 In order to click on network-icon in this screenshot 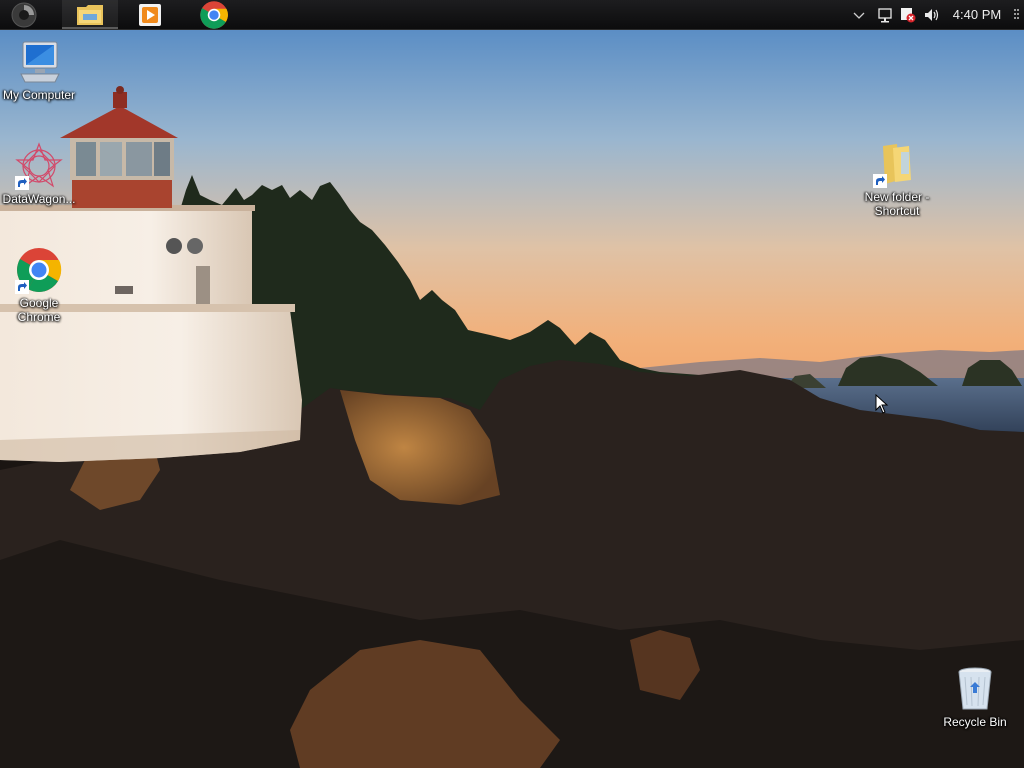, I will do `click(885, 14)`.